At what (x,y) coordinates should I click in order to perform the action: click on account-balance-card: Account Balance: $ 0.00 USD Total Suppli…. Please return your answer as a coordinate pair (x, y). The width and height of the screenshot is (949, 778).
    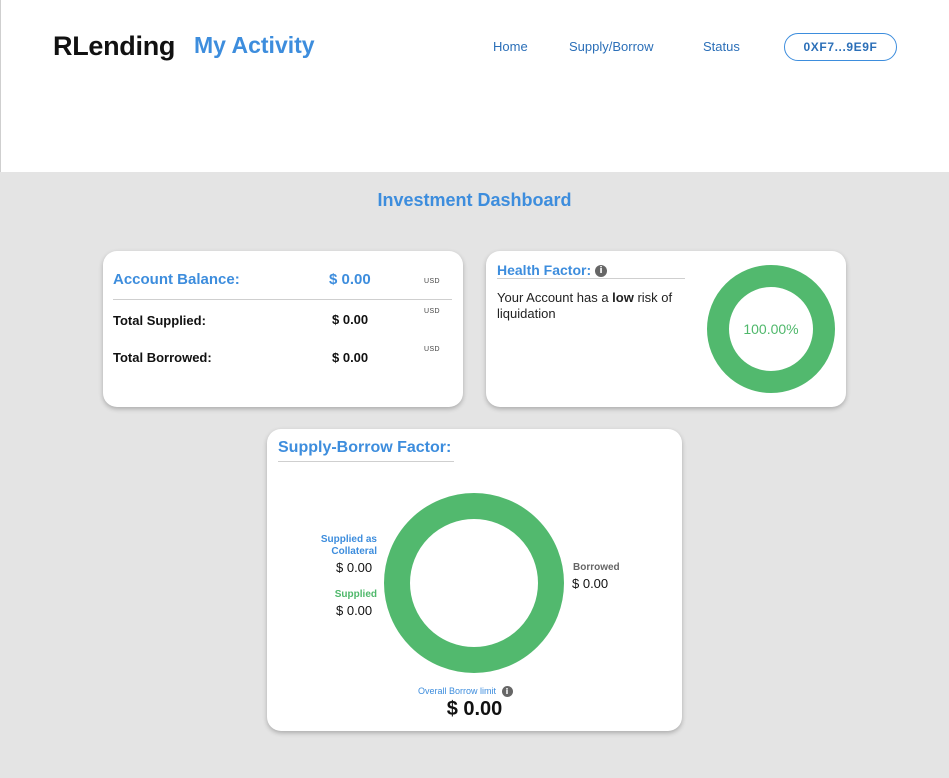
    Looking at the image, I should click on (283, 329).